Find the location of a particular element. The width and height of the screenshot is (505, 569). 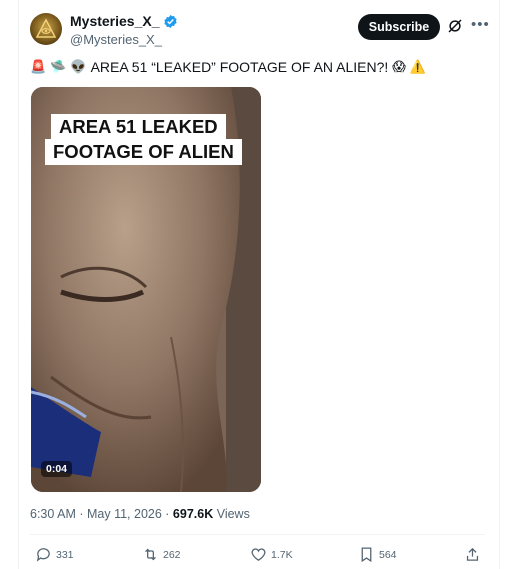

eye-pyramid-icon is located at coordinates (46, 28).